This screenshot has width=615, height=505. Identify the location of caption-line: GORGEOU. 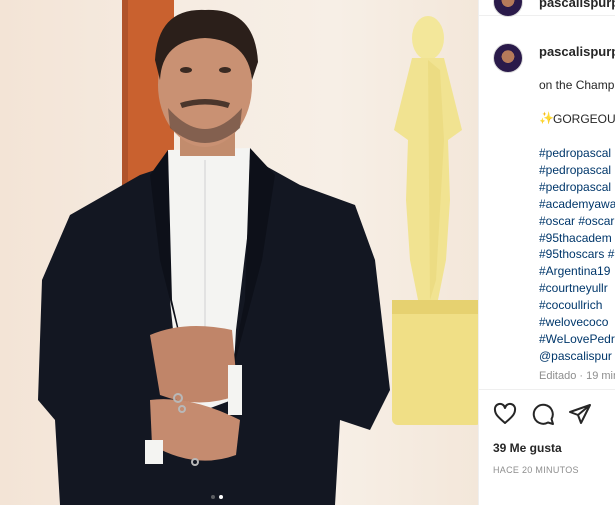
(584, 119).